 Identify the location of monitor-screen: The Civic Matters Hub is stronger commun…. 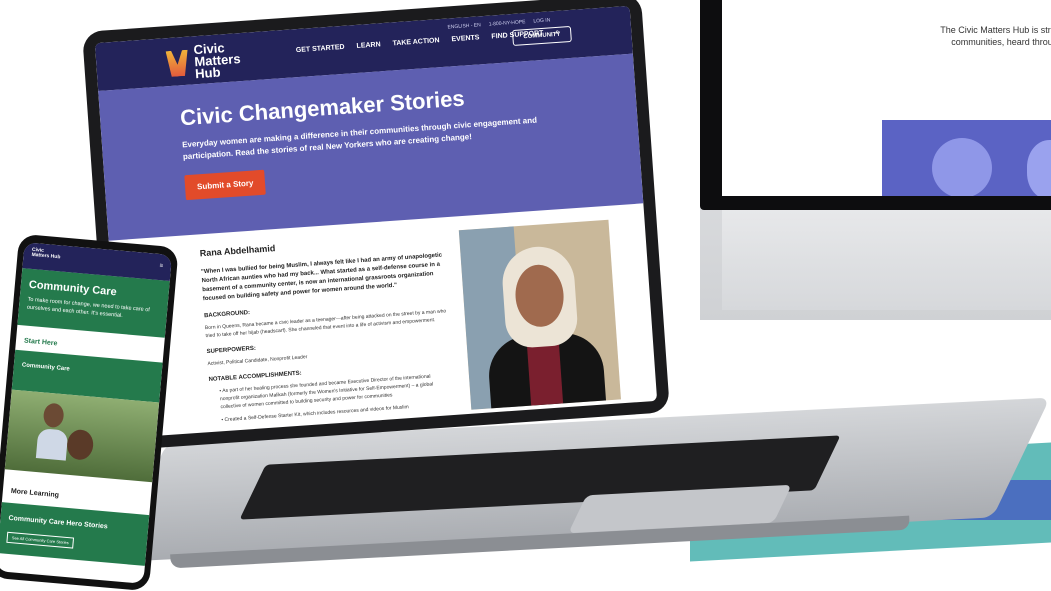
(886, 98).